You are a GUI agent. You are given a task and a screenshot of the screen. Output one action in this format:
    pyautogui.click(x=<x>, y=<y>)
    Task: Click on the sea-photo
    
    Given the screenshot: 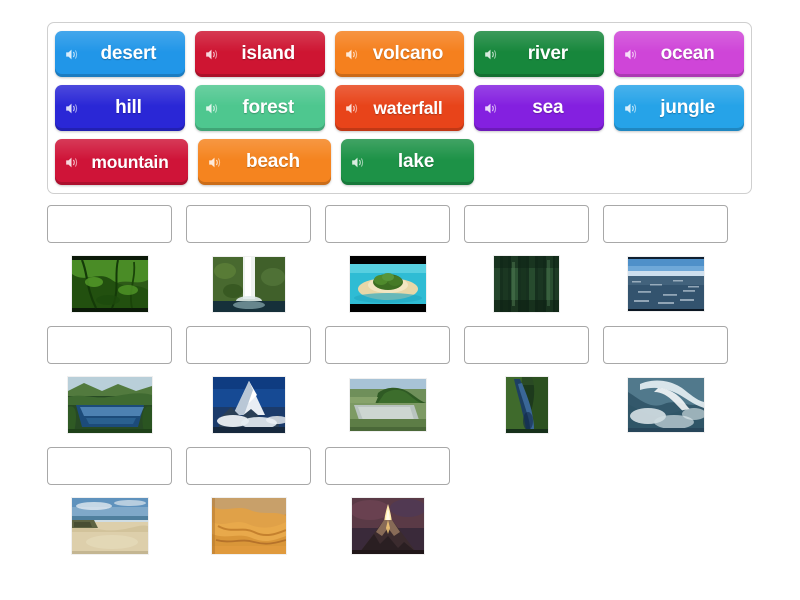 What is the action you would take?
    pyautogui.click(x=665, y=405)
    